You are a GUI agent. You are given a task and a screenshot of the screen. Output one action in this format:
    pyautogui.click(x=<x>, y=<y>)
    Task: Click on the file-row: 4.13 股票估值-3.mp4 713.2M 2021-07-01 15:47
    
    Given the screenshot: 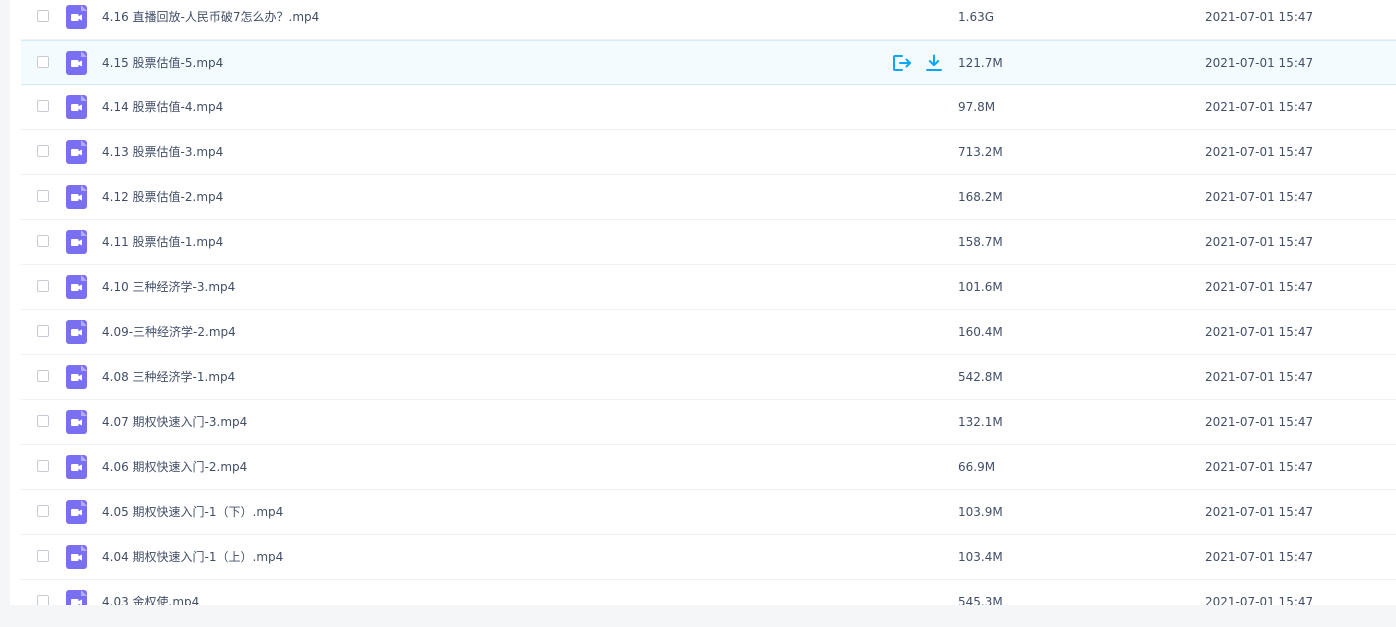 What is the action you would take?
    pyautogui.click(x=708, y=152)
    